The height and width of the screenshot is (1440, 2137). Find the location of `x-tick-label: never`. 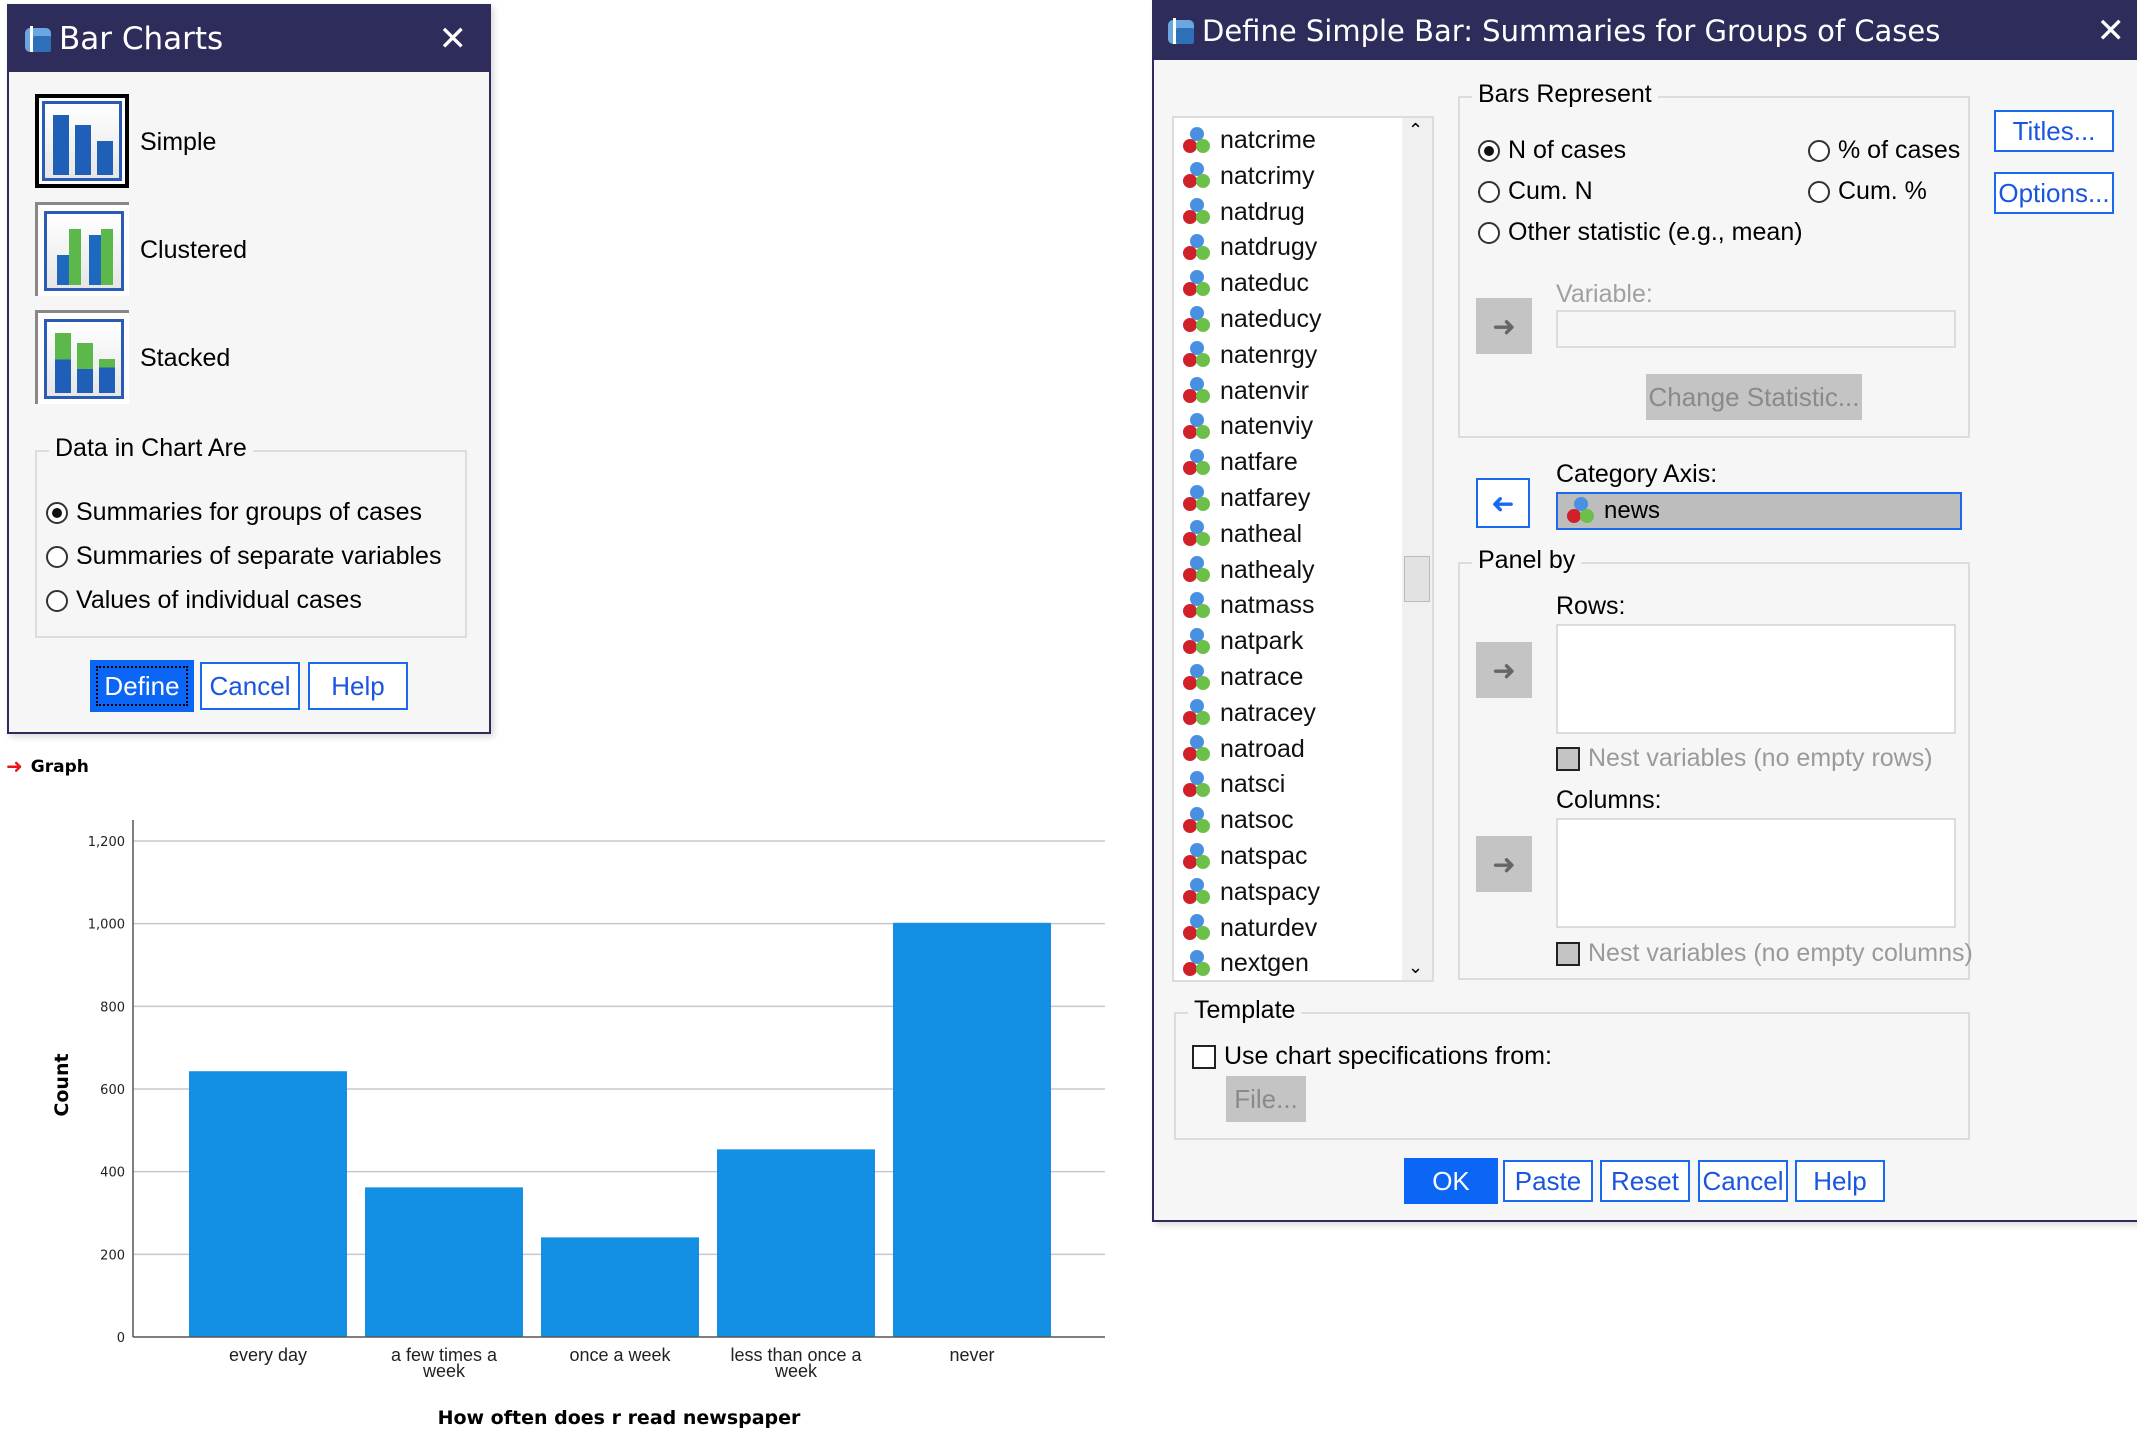

x-tick-label: never is located at coordinates (971, 1355).